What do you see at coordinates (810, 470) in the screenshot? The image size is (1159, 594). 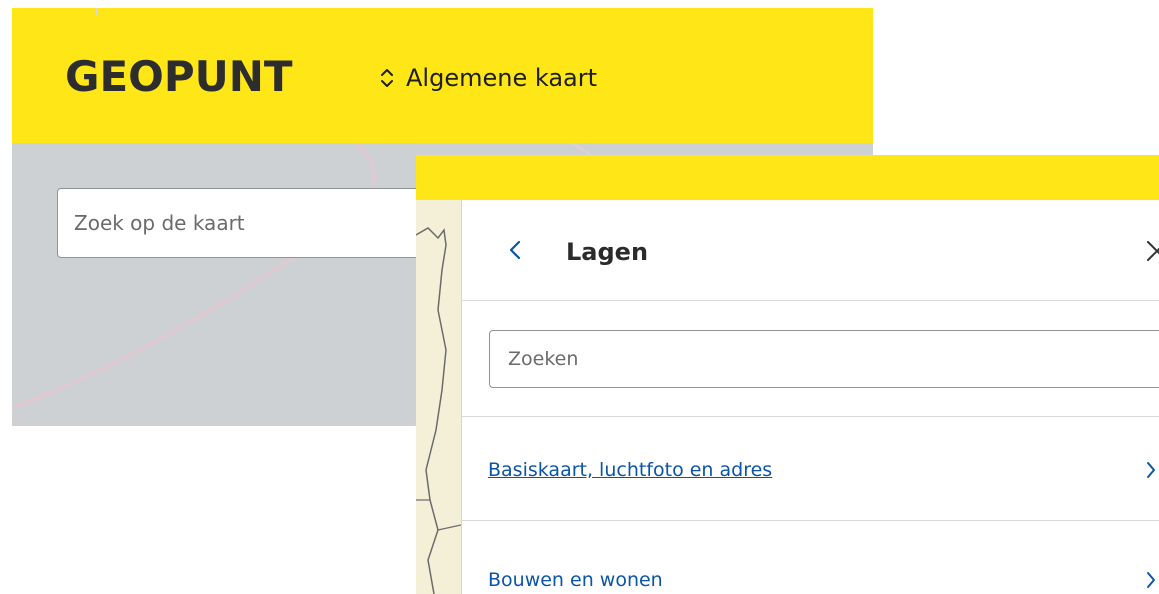 I see `category-item-basiskaart: Basiskaart, luchtfoto en adres` at bounding box center [810, 470].